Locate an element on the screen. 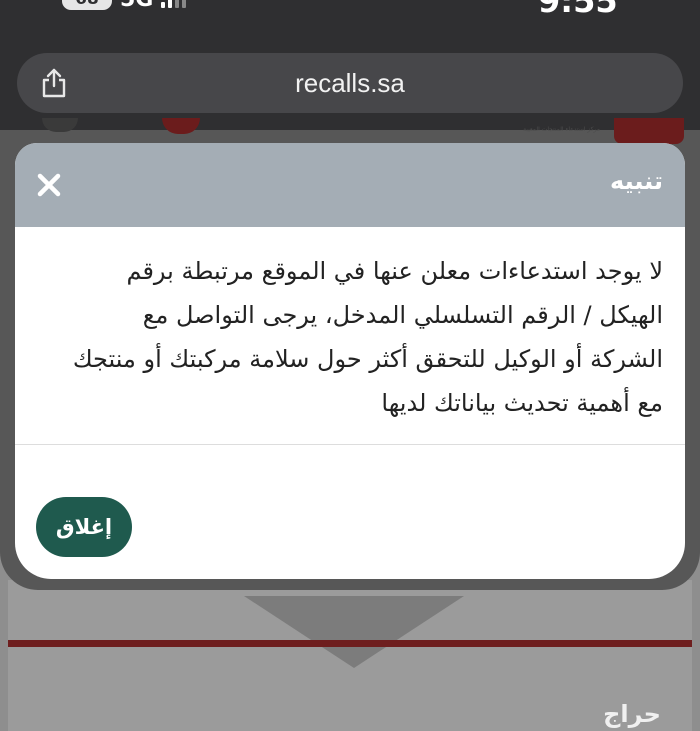 This screenshot has height=731, width=700. background-arrow is located at coordinates (354, 632).